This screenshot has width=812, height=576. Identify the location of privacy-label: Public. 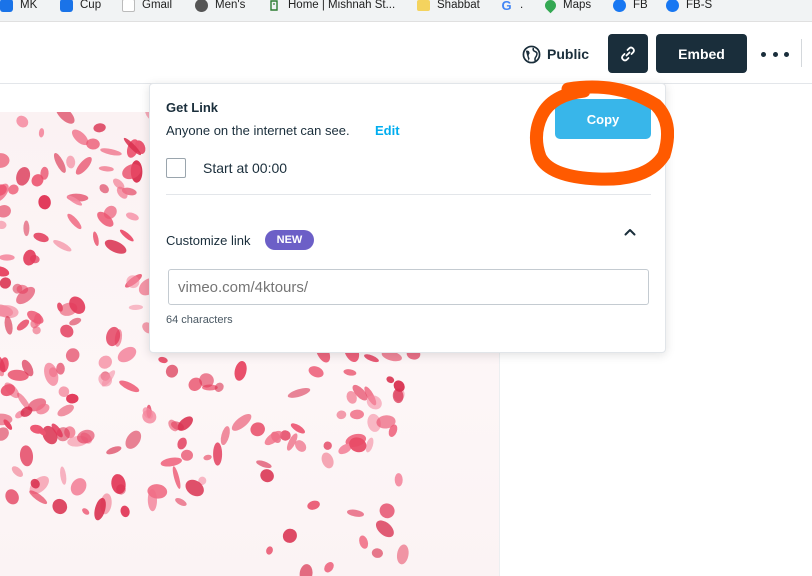
(568, 54).